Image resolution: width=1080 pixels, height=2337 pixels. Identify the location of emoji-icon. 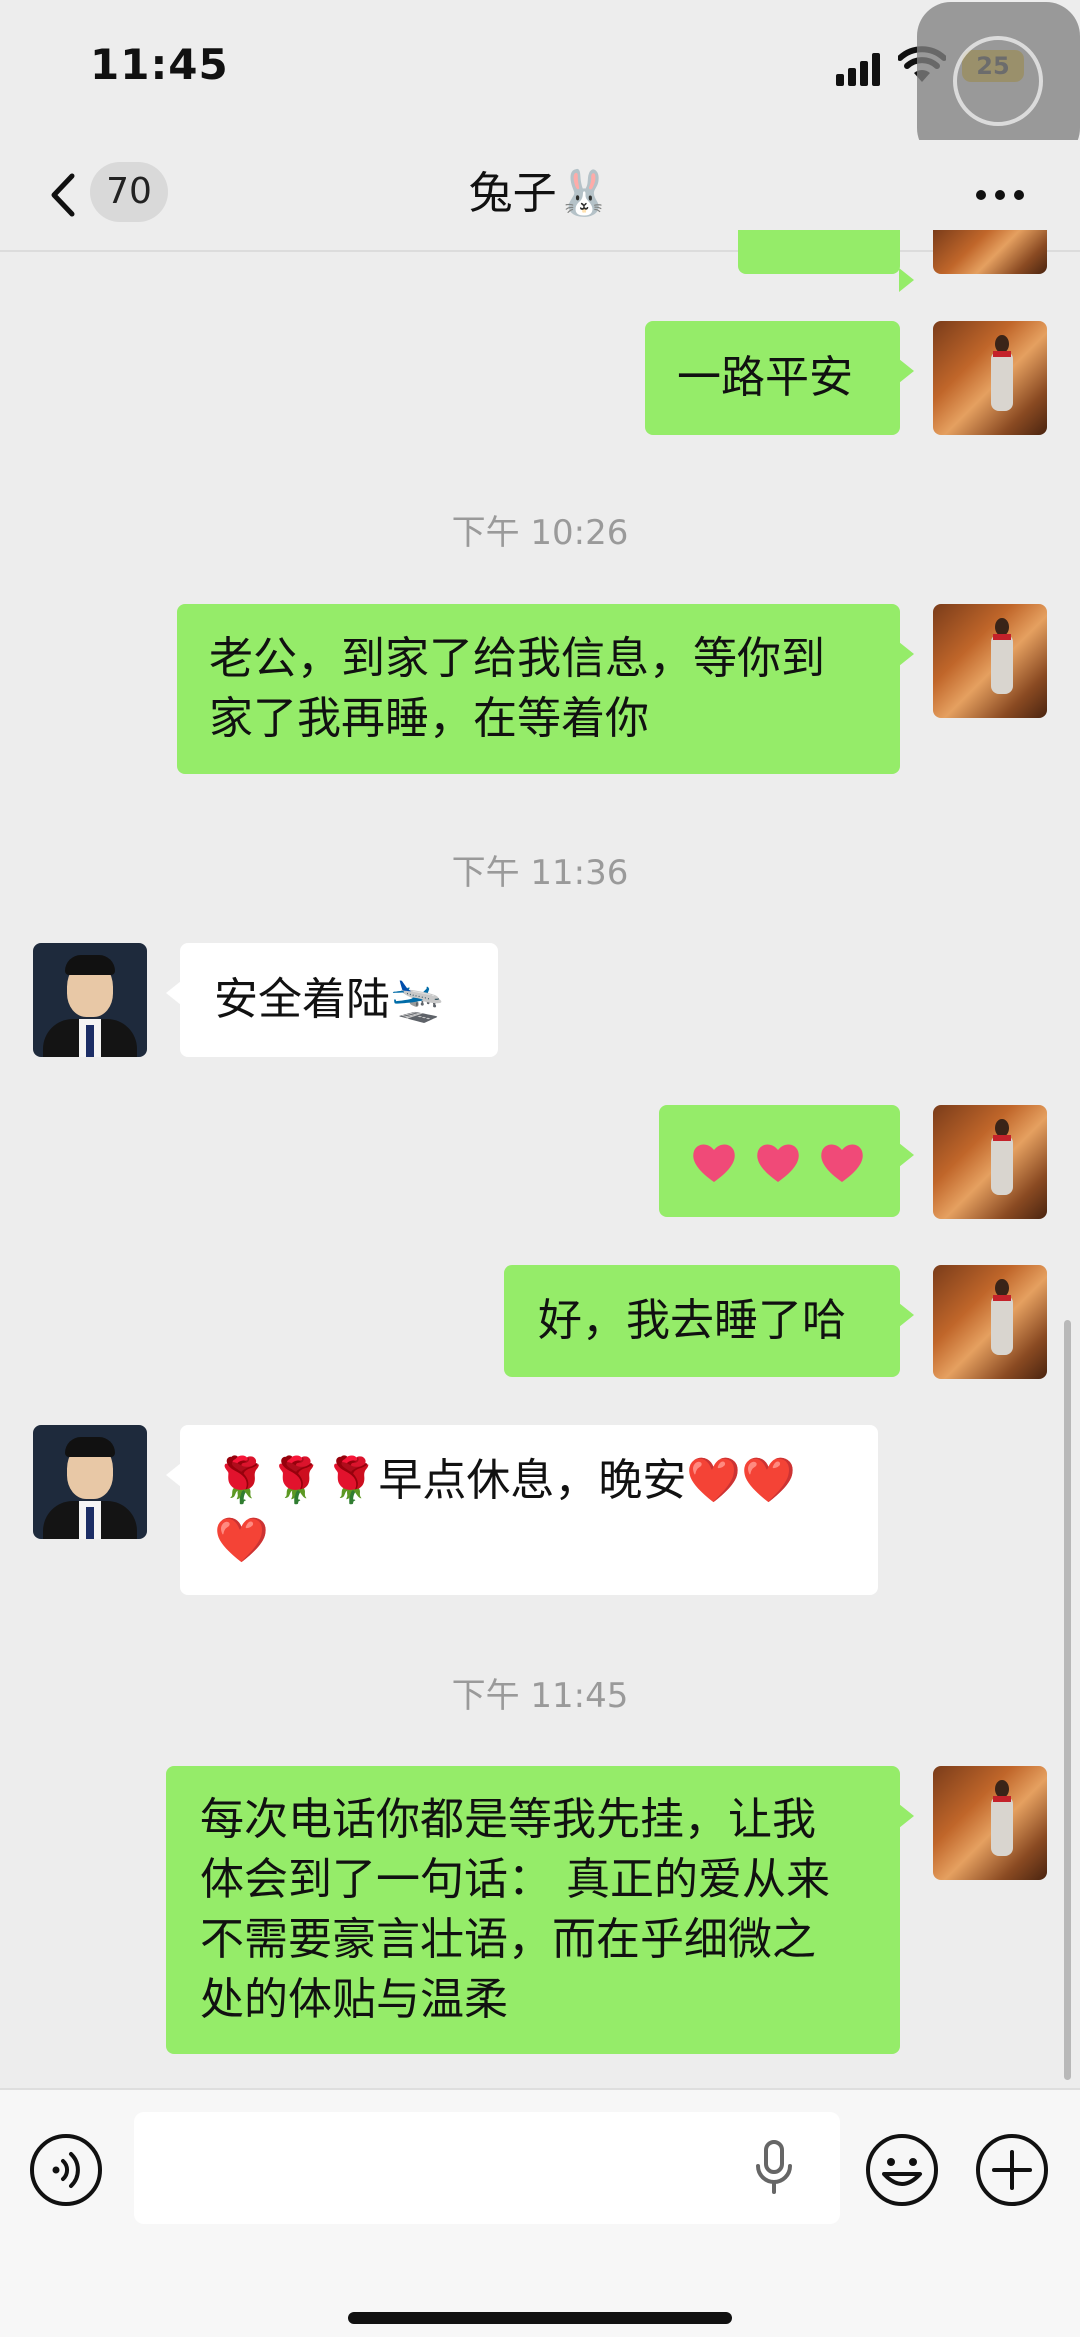
(902, 2170).